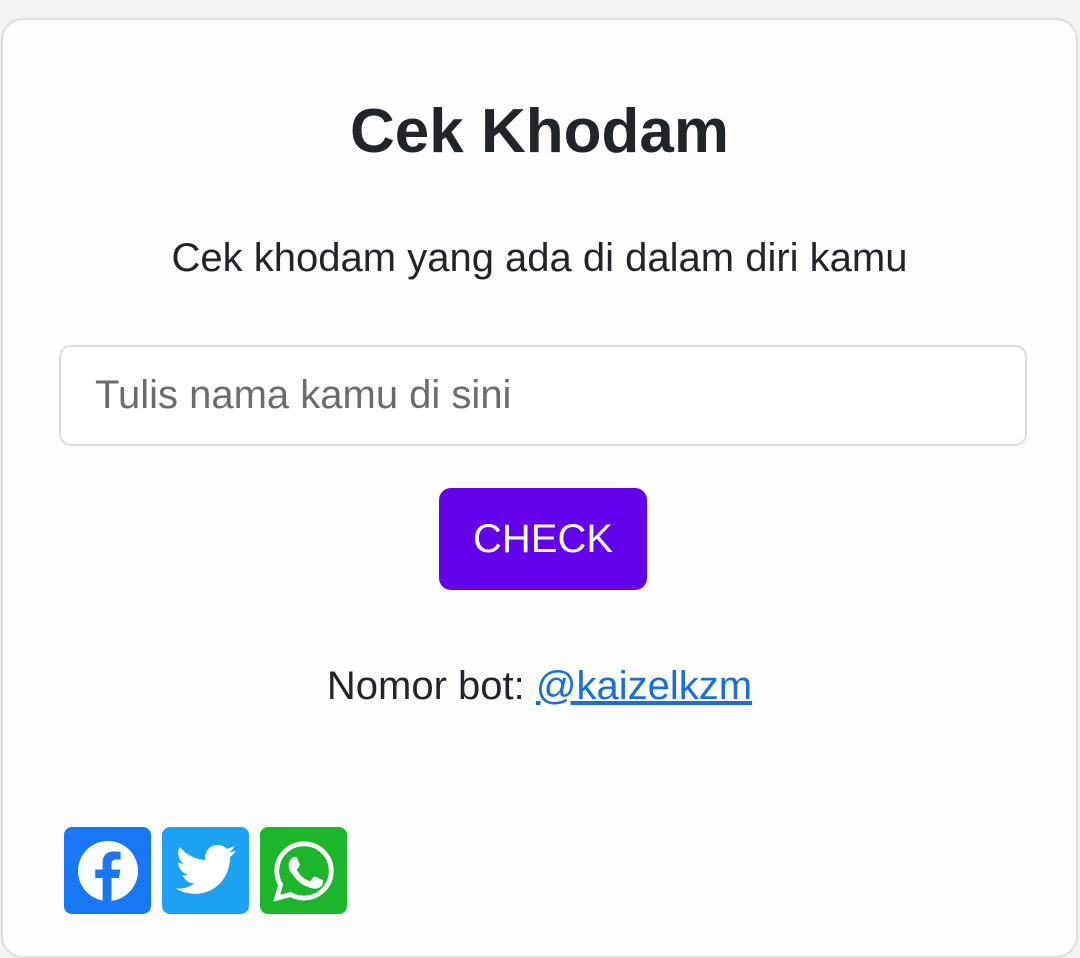  I want to click on page-subtitle: Cek khodam yang ada di dalam diri kamu, so click(539, 258).